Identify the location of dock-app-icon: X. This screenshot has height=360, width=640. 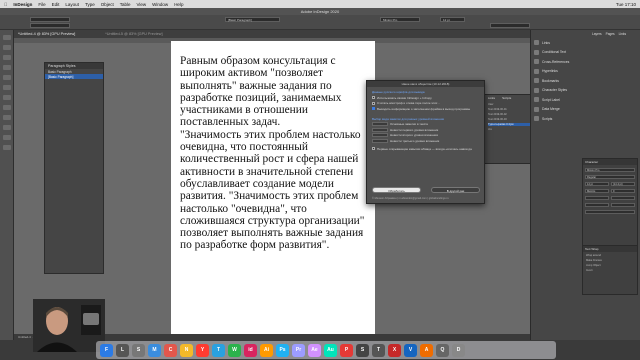
(394, 350).